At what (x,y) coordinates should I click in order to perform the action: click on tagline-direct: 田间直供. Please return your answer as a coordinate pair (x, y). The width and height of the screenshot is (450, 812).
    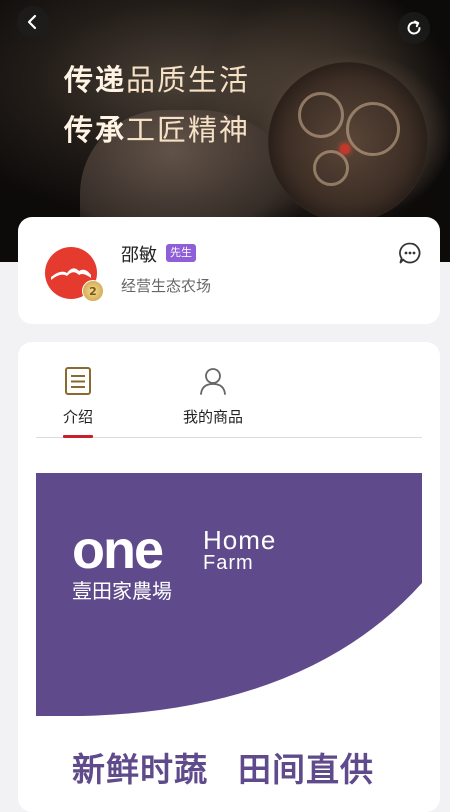
    Looking at the image, I should click on (306, 769).